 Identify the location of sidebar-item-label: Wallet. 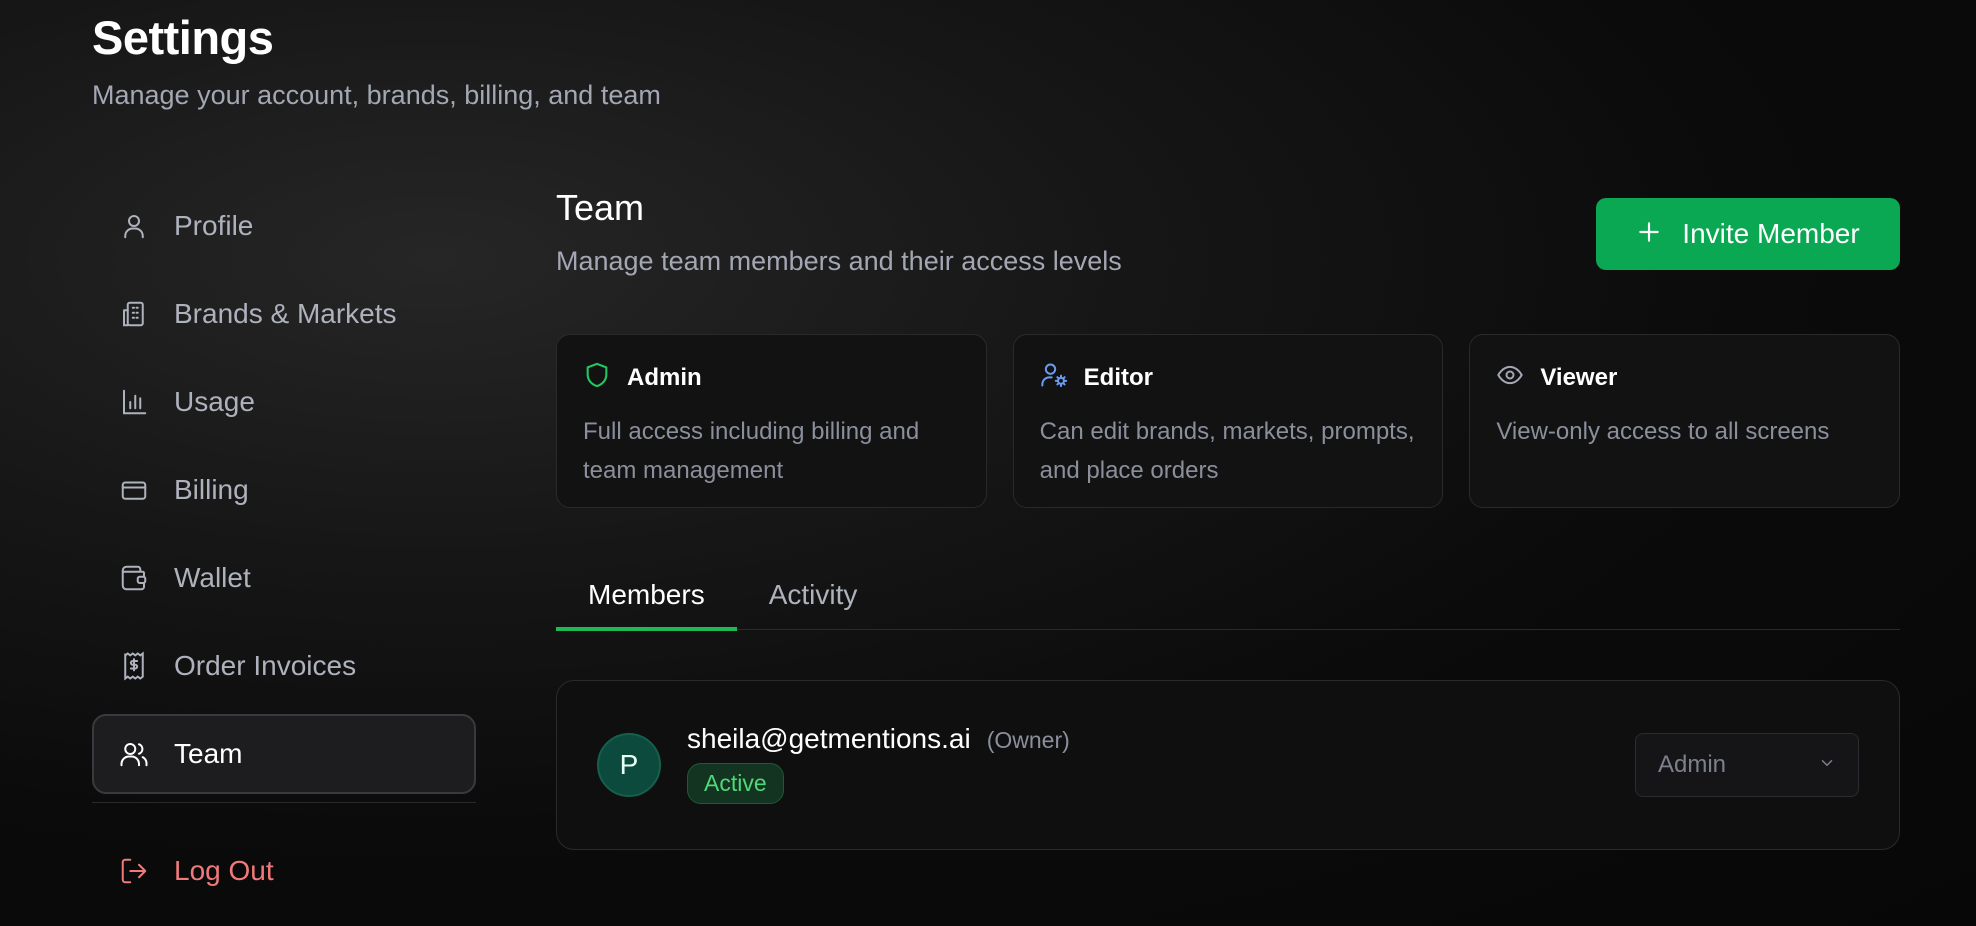
(212, 577).